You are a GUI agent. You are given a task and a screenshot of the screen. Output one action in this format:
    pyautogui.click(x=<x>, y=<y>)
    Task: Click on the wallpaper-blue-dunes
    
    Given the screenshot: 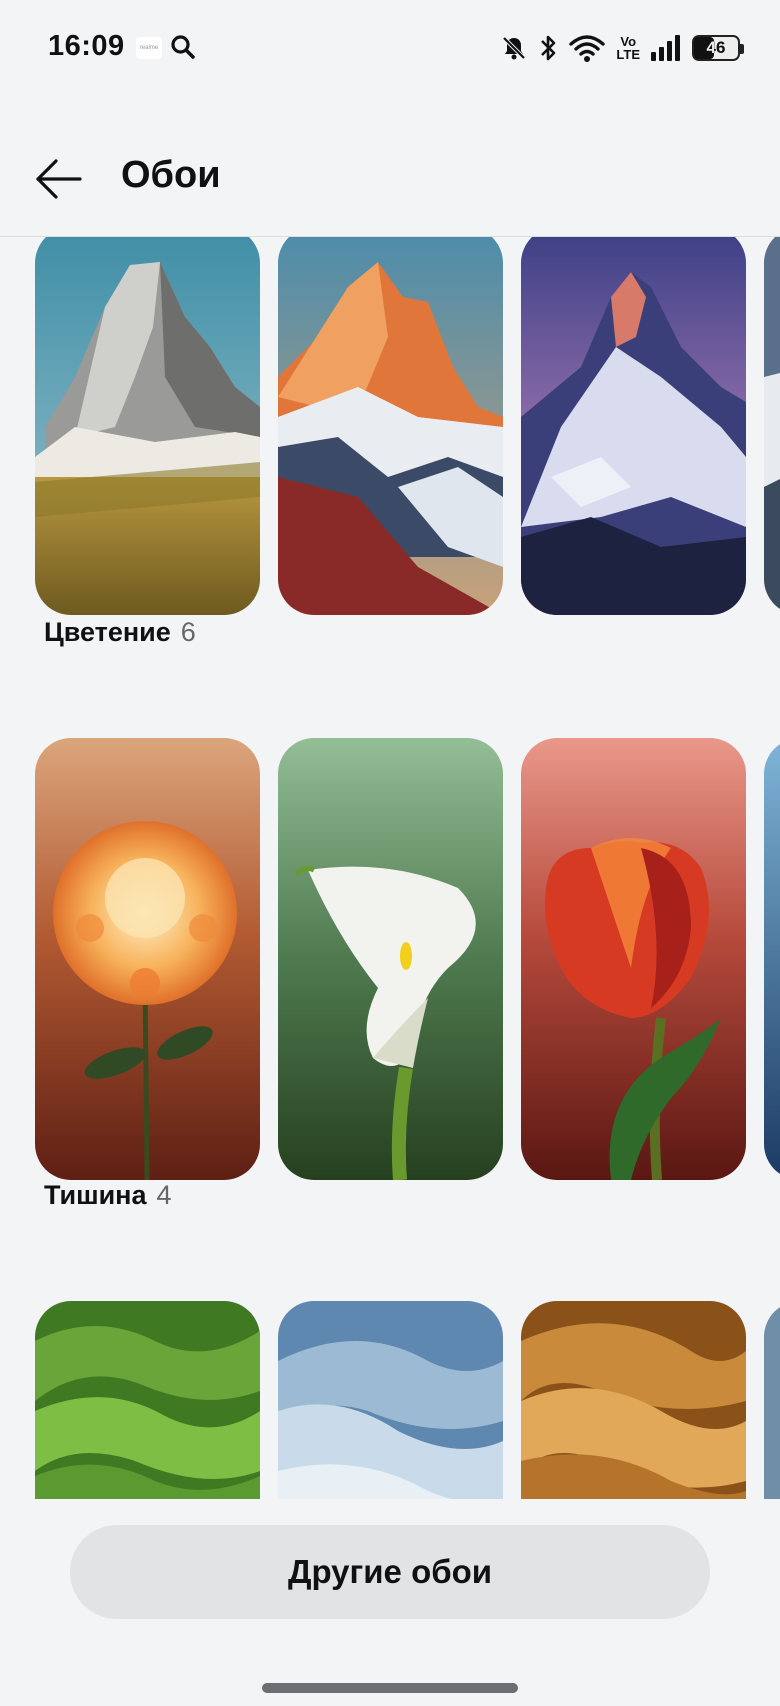 What is the action you would take?
    pyautogui.click(x=390, y=1400)
    